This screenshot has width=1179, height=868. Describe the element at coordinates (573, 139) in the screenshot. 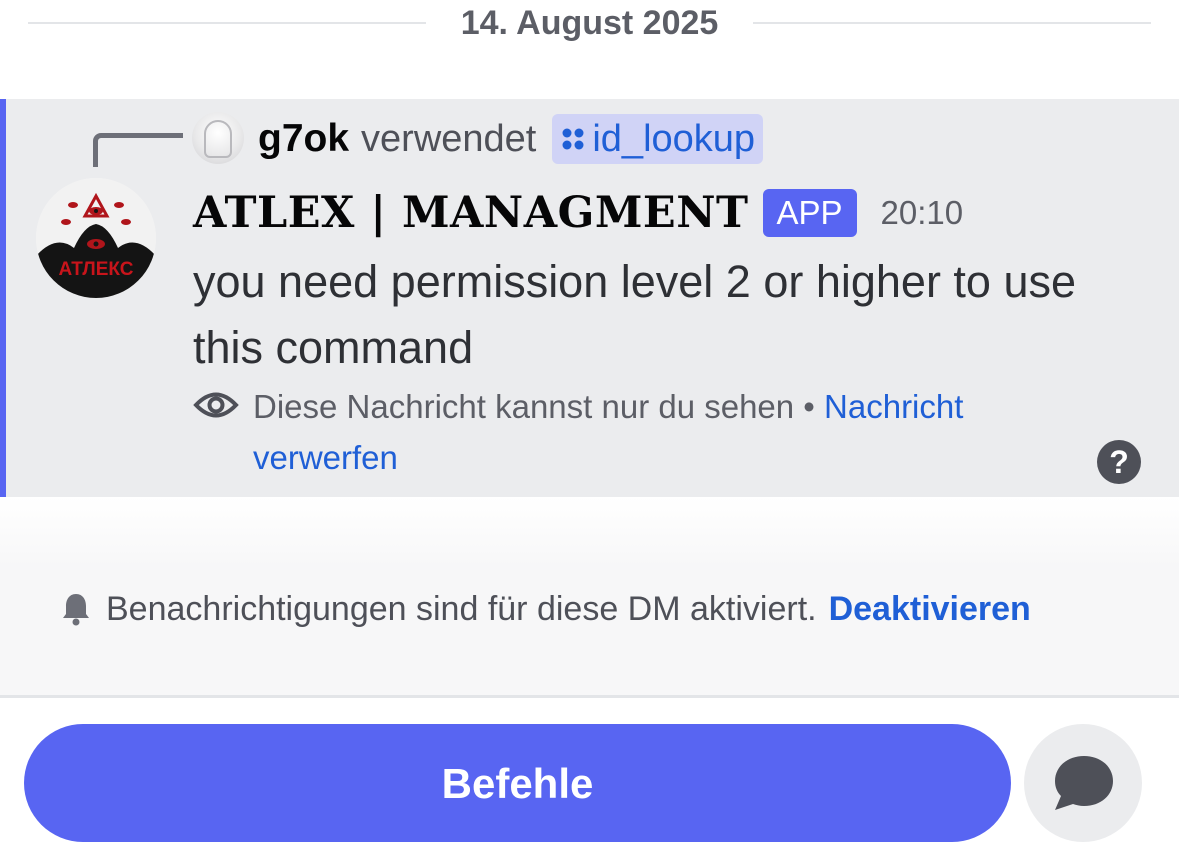

I see `app-command-icon` at that location.